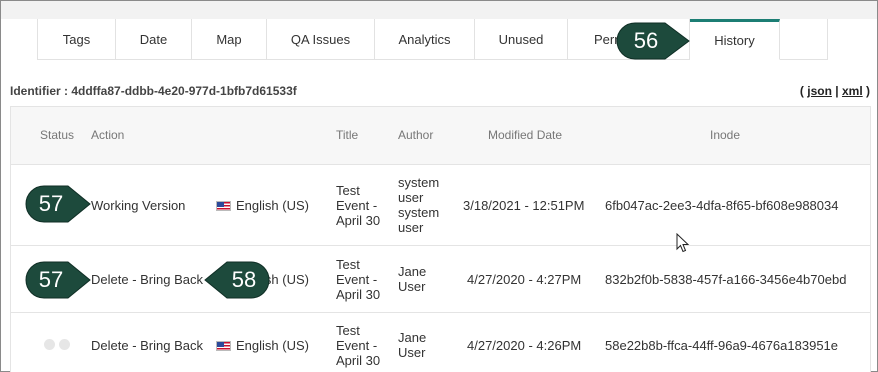  What do you see at coordinates (525, 135) in the screenshot?
I see `header-modified-date: Modified Date` at bounding box center [525, 135].